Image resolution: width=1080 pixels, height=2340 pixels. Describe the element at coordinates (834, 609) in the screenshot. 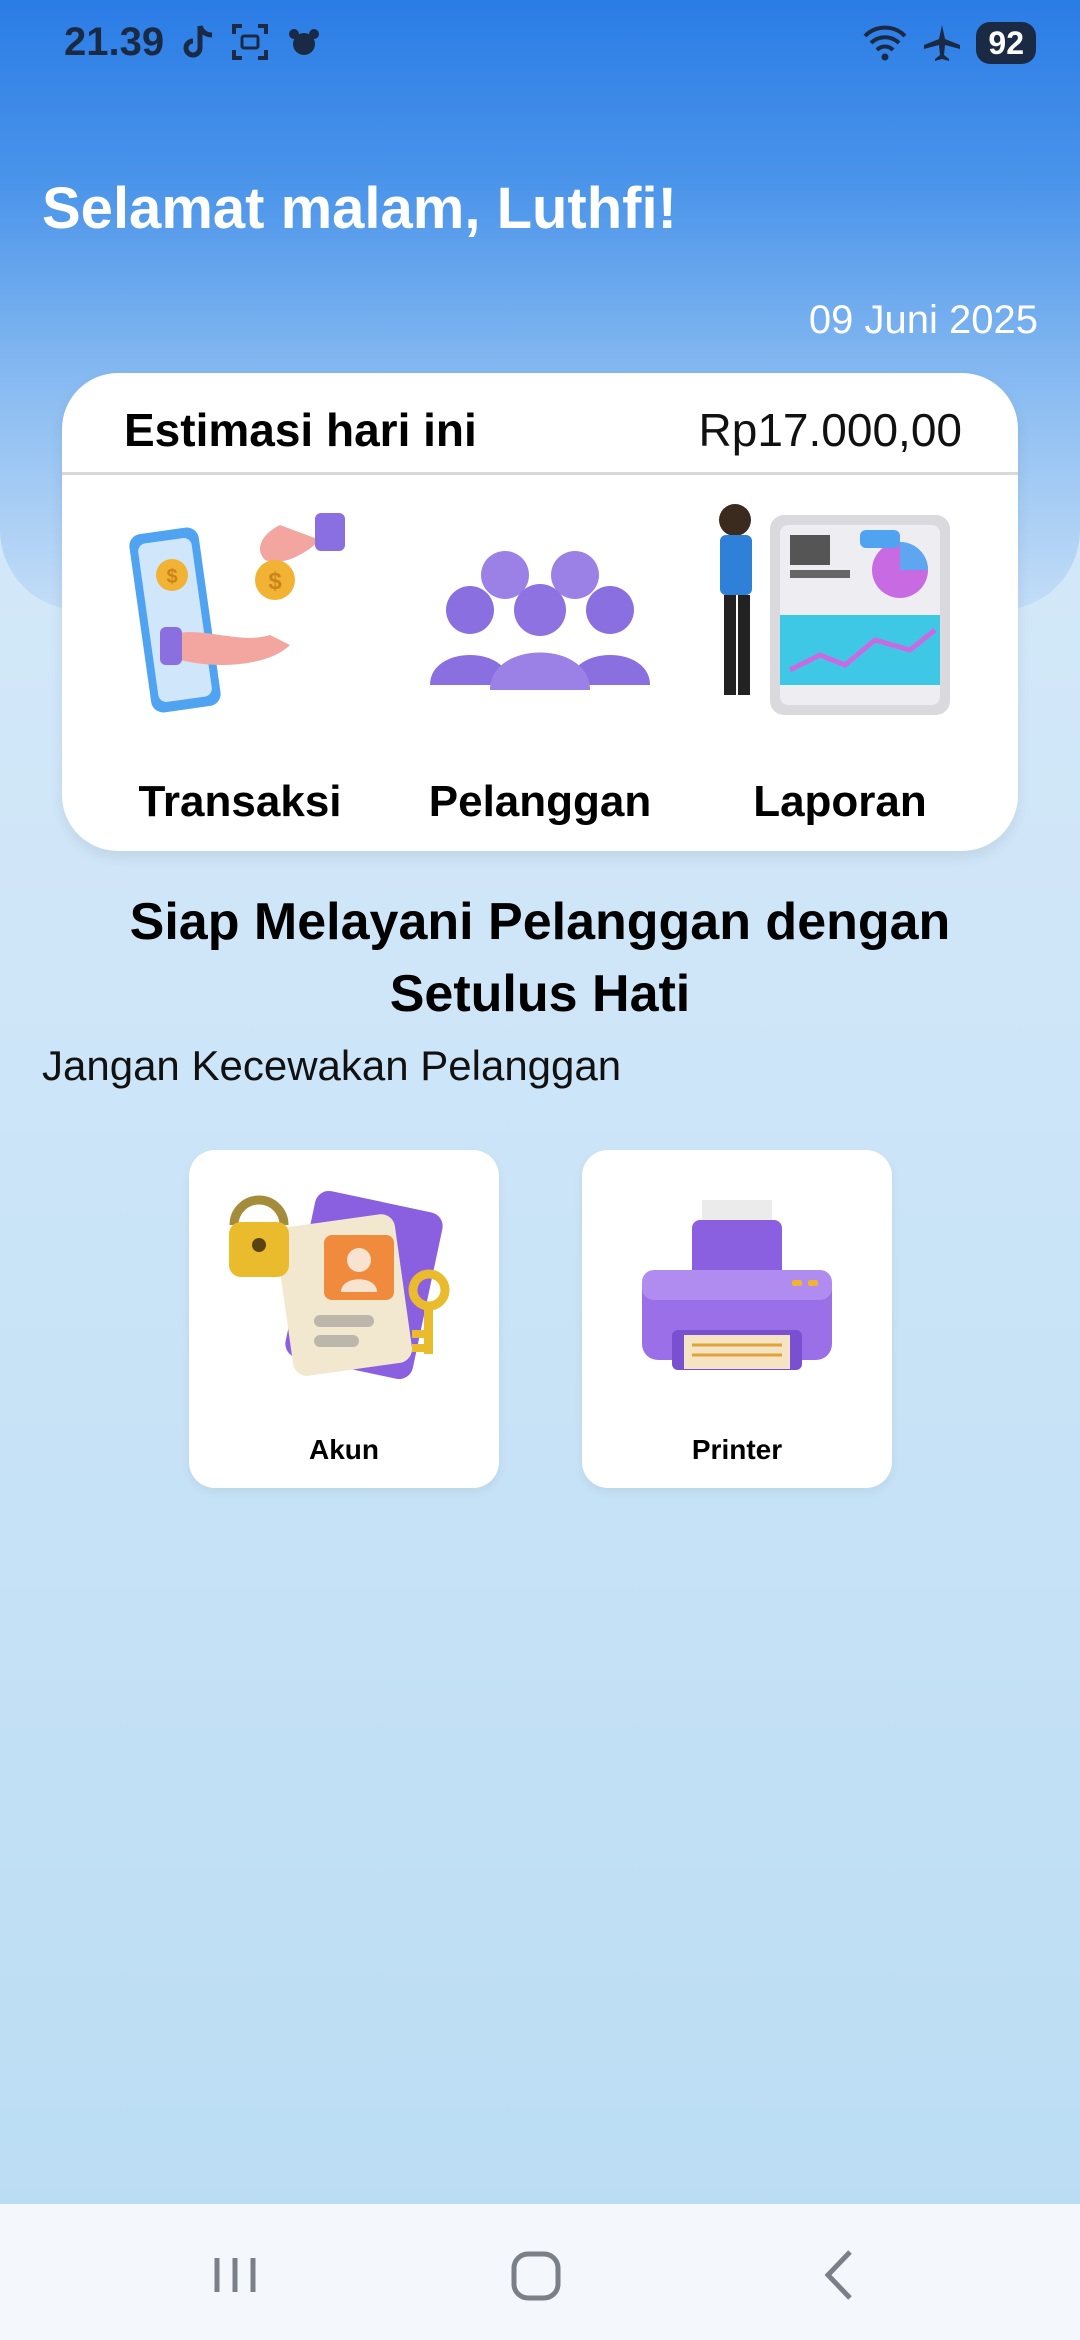

I see `report-chart-icon` at that location.